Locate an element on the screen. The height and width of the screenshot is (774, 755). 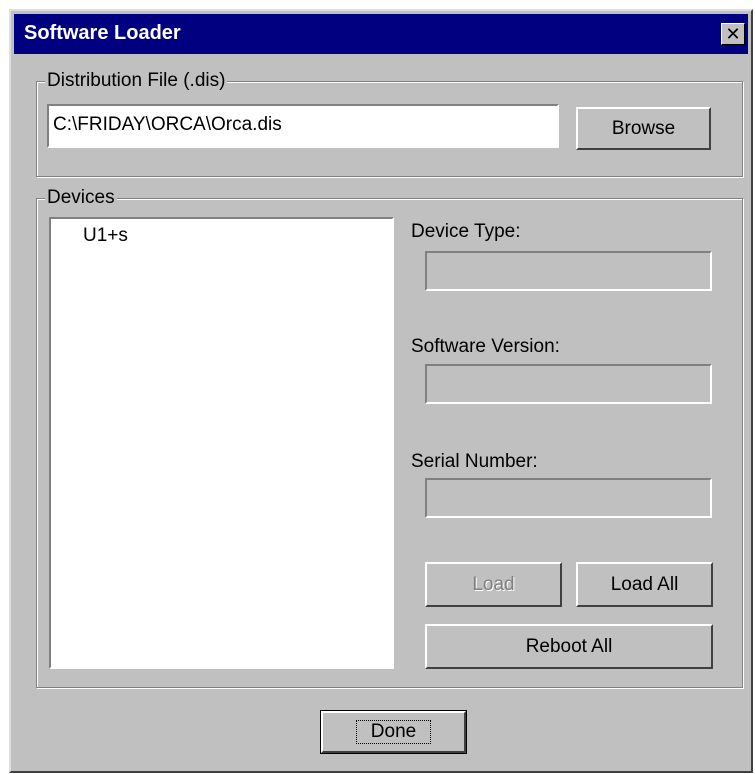
serial-number-field is located at coordinates (568, 498).